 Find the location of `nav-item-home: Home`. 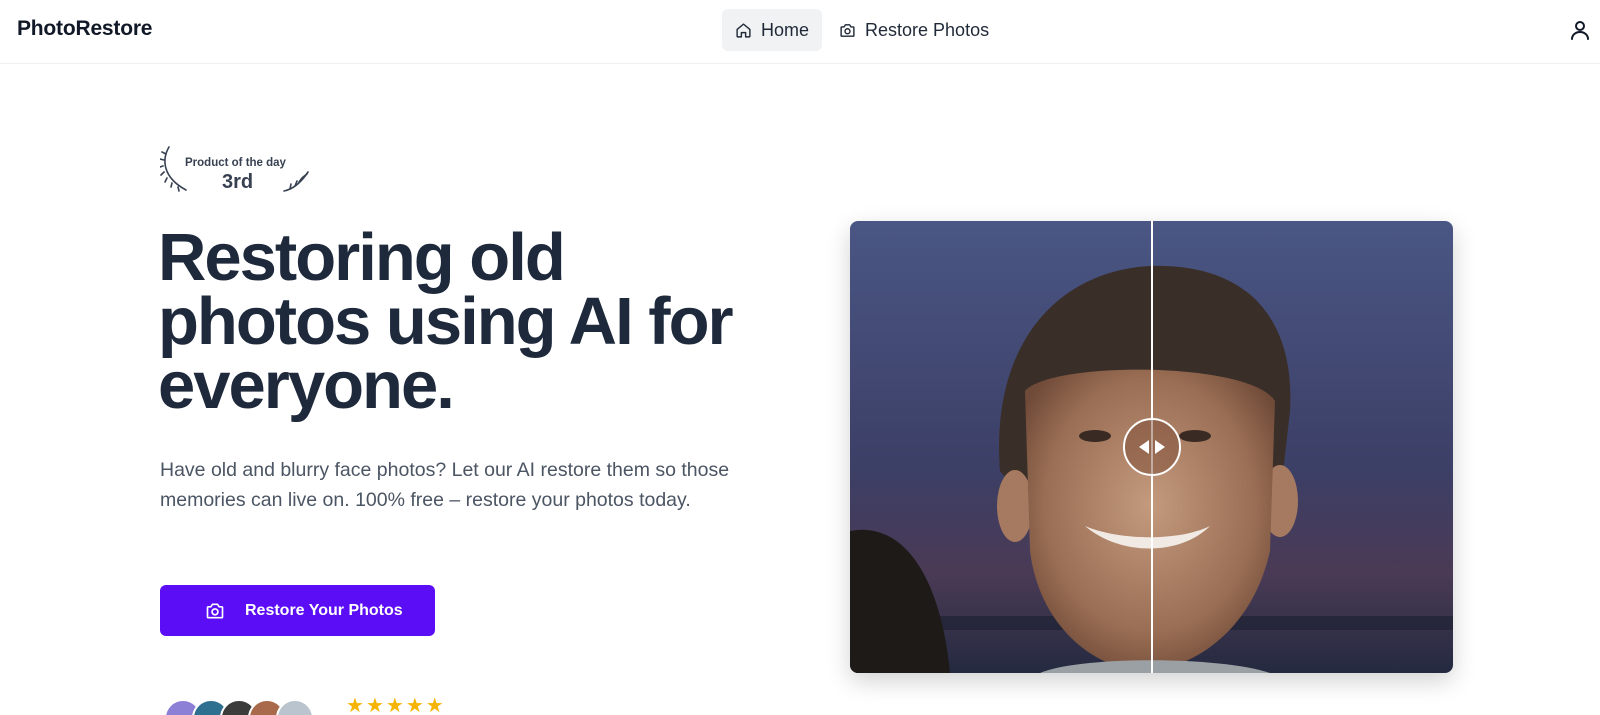

nav-item-home: Home is located at coordinates (772, 30).